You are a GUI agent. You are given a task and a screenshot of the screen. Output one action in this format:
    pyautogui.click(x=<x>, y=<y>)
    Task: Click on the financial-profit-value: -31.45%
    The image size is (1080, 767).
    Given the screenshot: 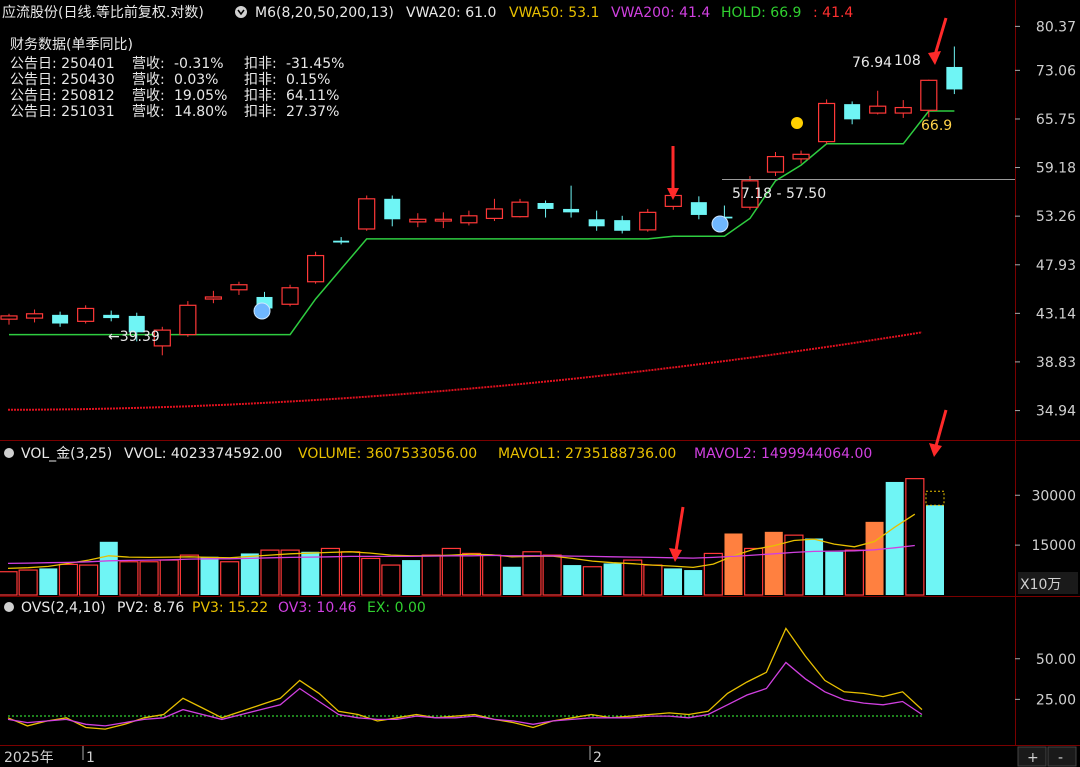 What is the action you would take?
    pyautogui.click(x=315, y=64)
    